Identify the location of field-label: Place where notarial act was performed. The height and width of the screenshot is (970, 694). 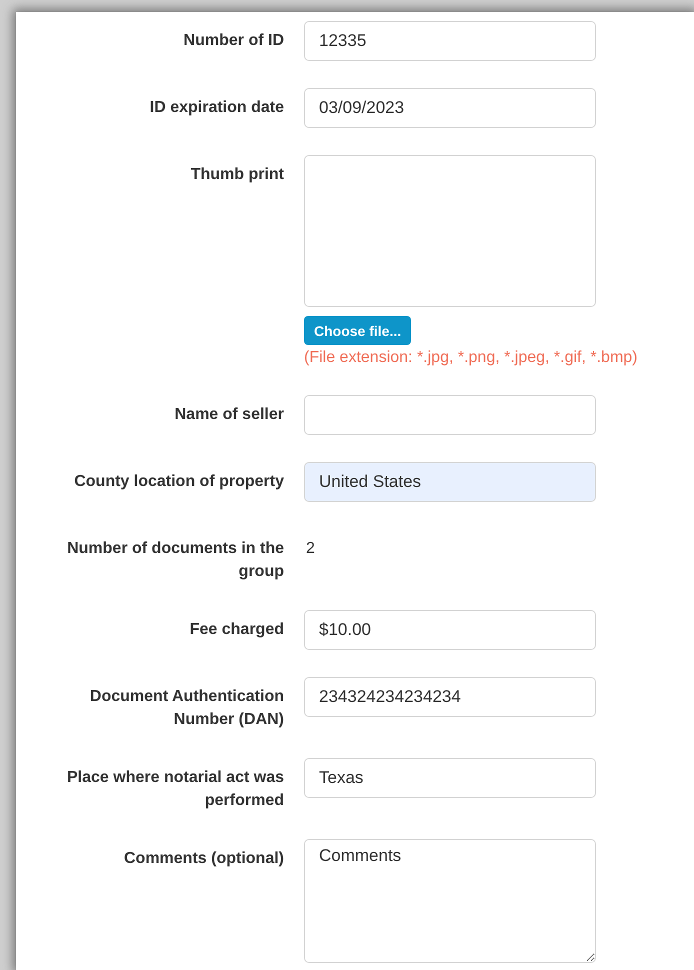
(175, 789).